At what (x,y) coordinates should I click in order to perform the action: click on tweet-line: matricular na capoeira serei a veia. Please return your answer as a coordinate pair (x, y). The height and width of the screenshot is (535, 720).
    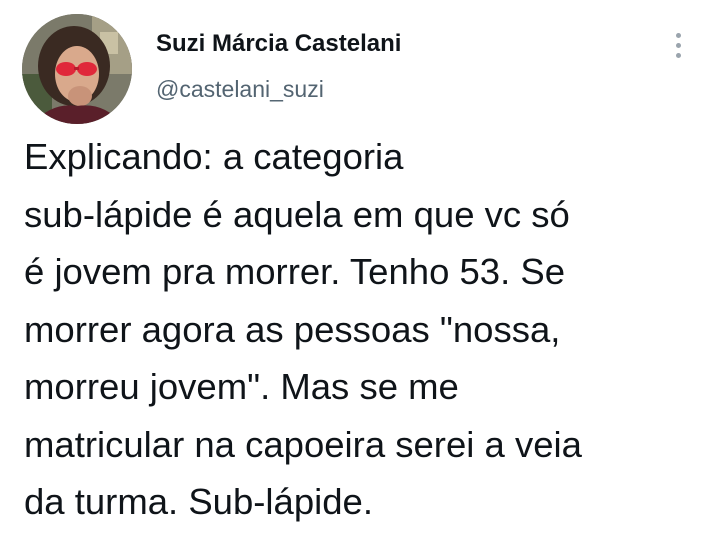
    Looking at the image, I should click on (303, 444).